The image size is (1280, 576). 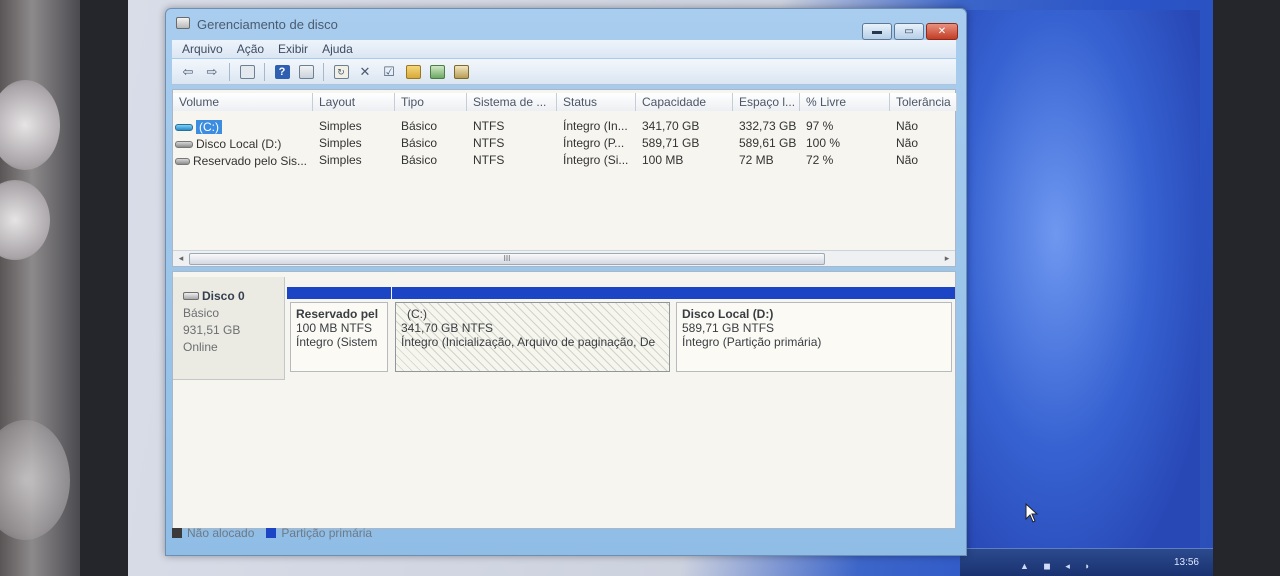 What do you see at coordinates (200, 347) in the screenshot?
I see `disk-state: Online` at bounding box center [200, 347].